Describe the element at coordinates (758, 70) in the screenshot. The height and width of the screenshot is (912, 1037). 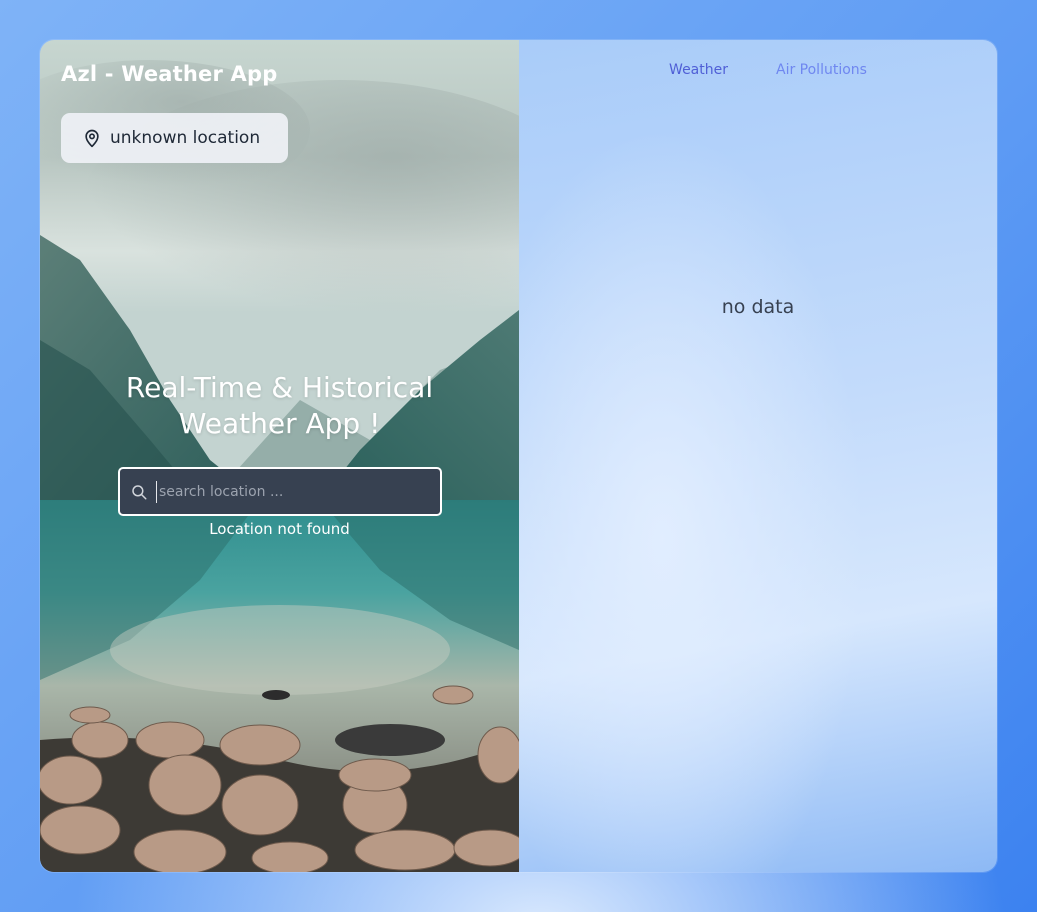
I see `tab-bar: Weather Air Pollutions` at that location.